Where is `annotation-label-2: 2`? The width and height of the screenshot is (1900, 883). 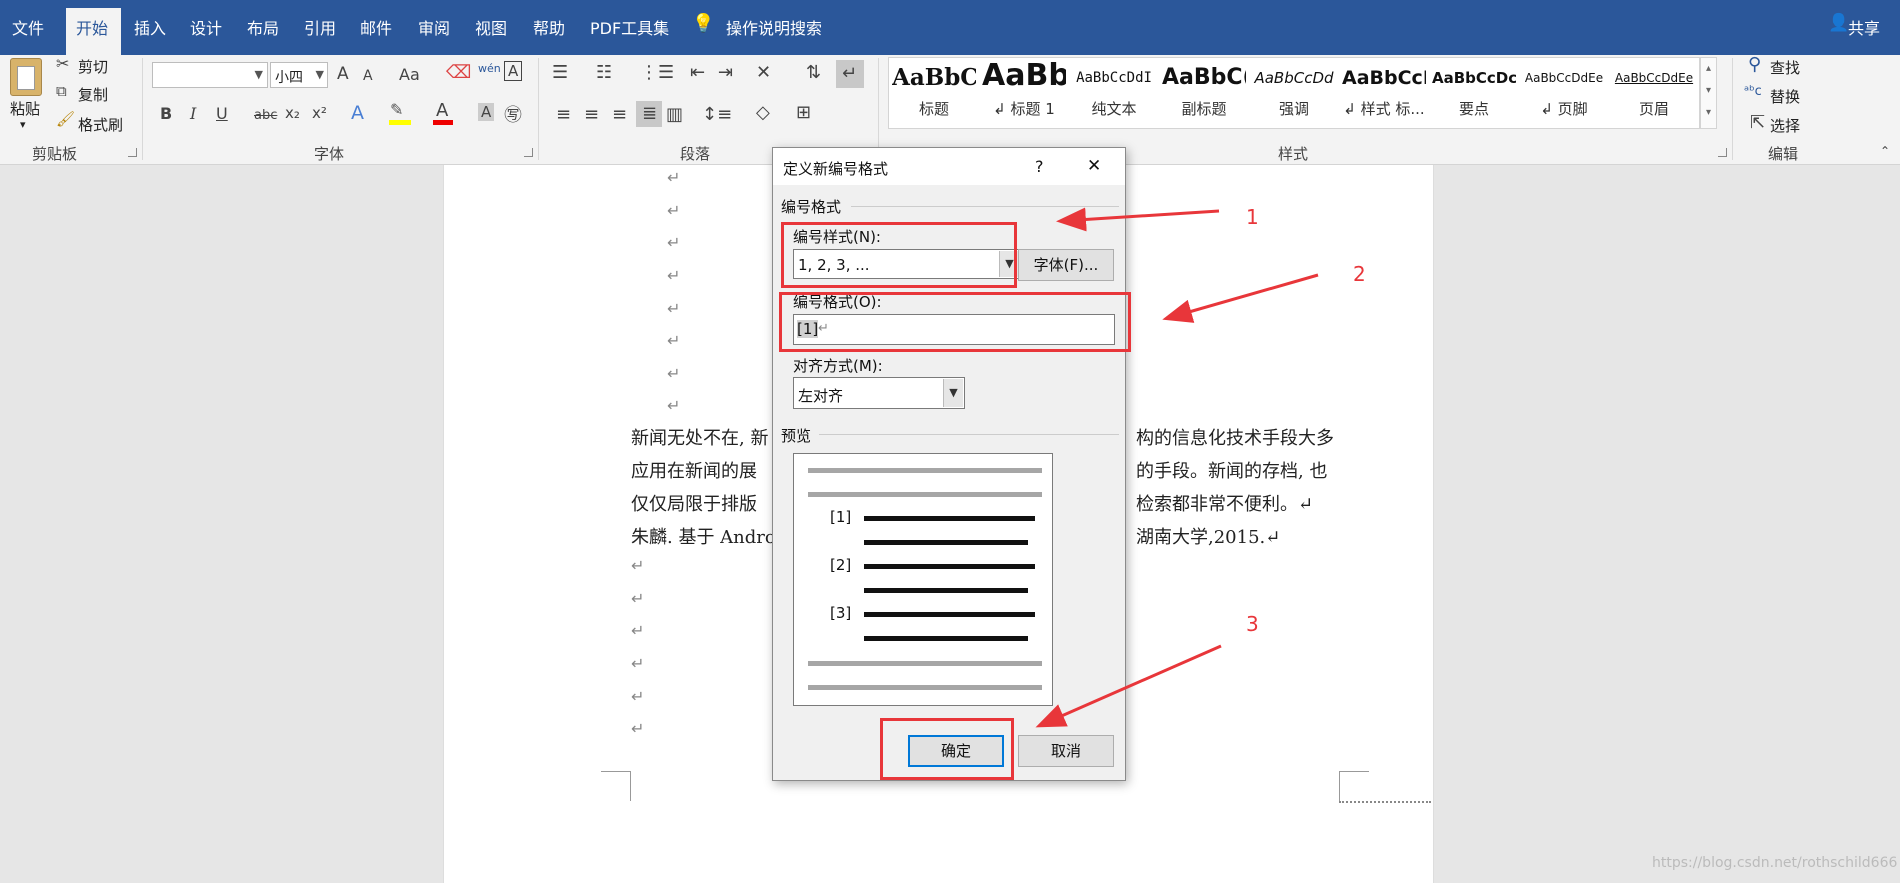 annotation-label-2: 2 is located at coordinates (1359, 274).